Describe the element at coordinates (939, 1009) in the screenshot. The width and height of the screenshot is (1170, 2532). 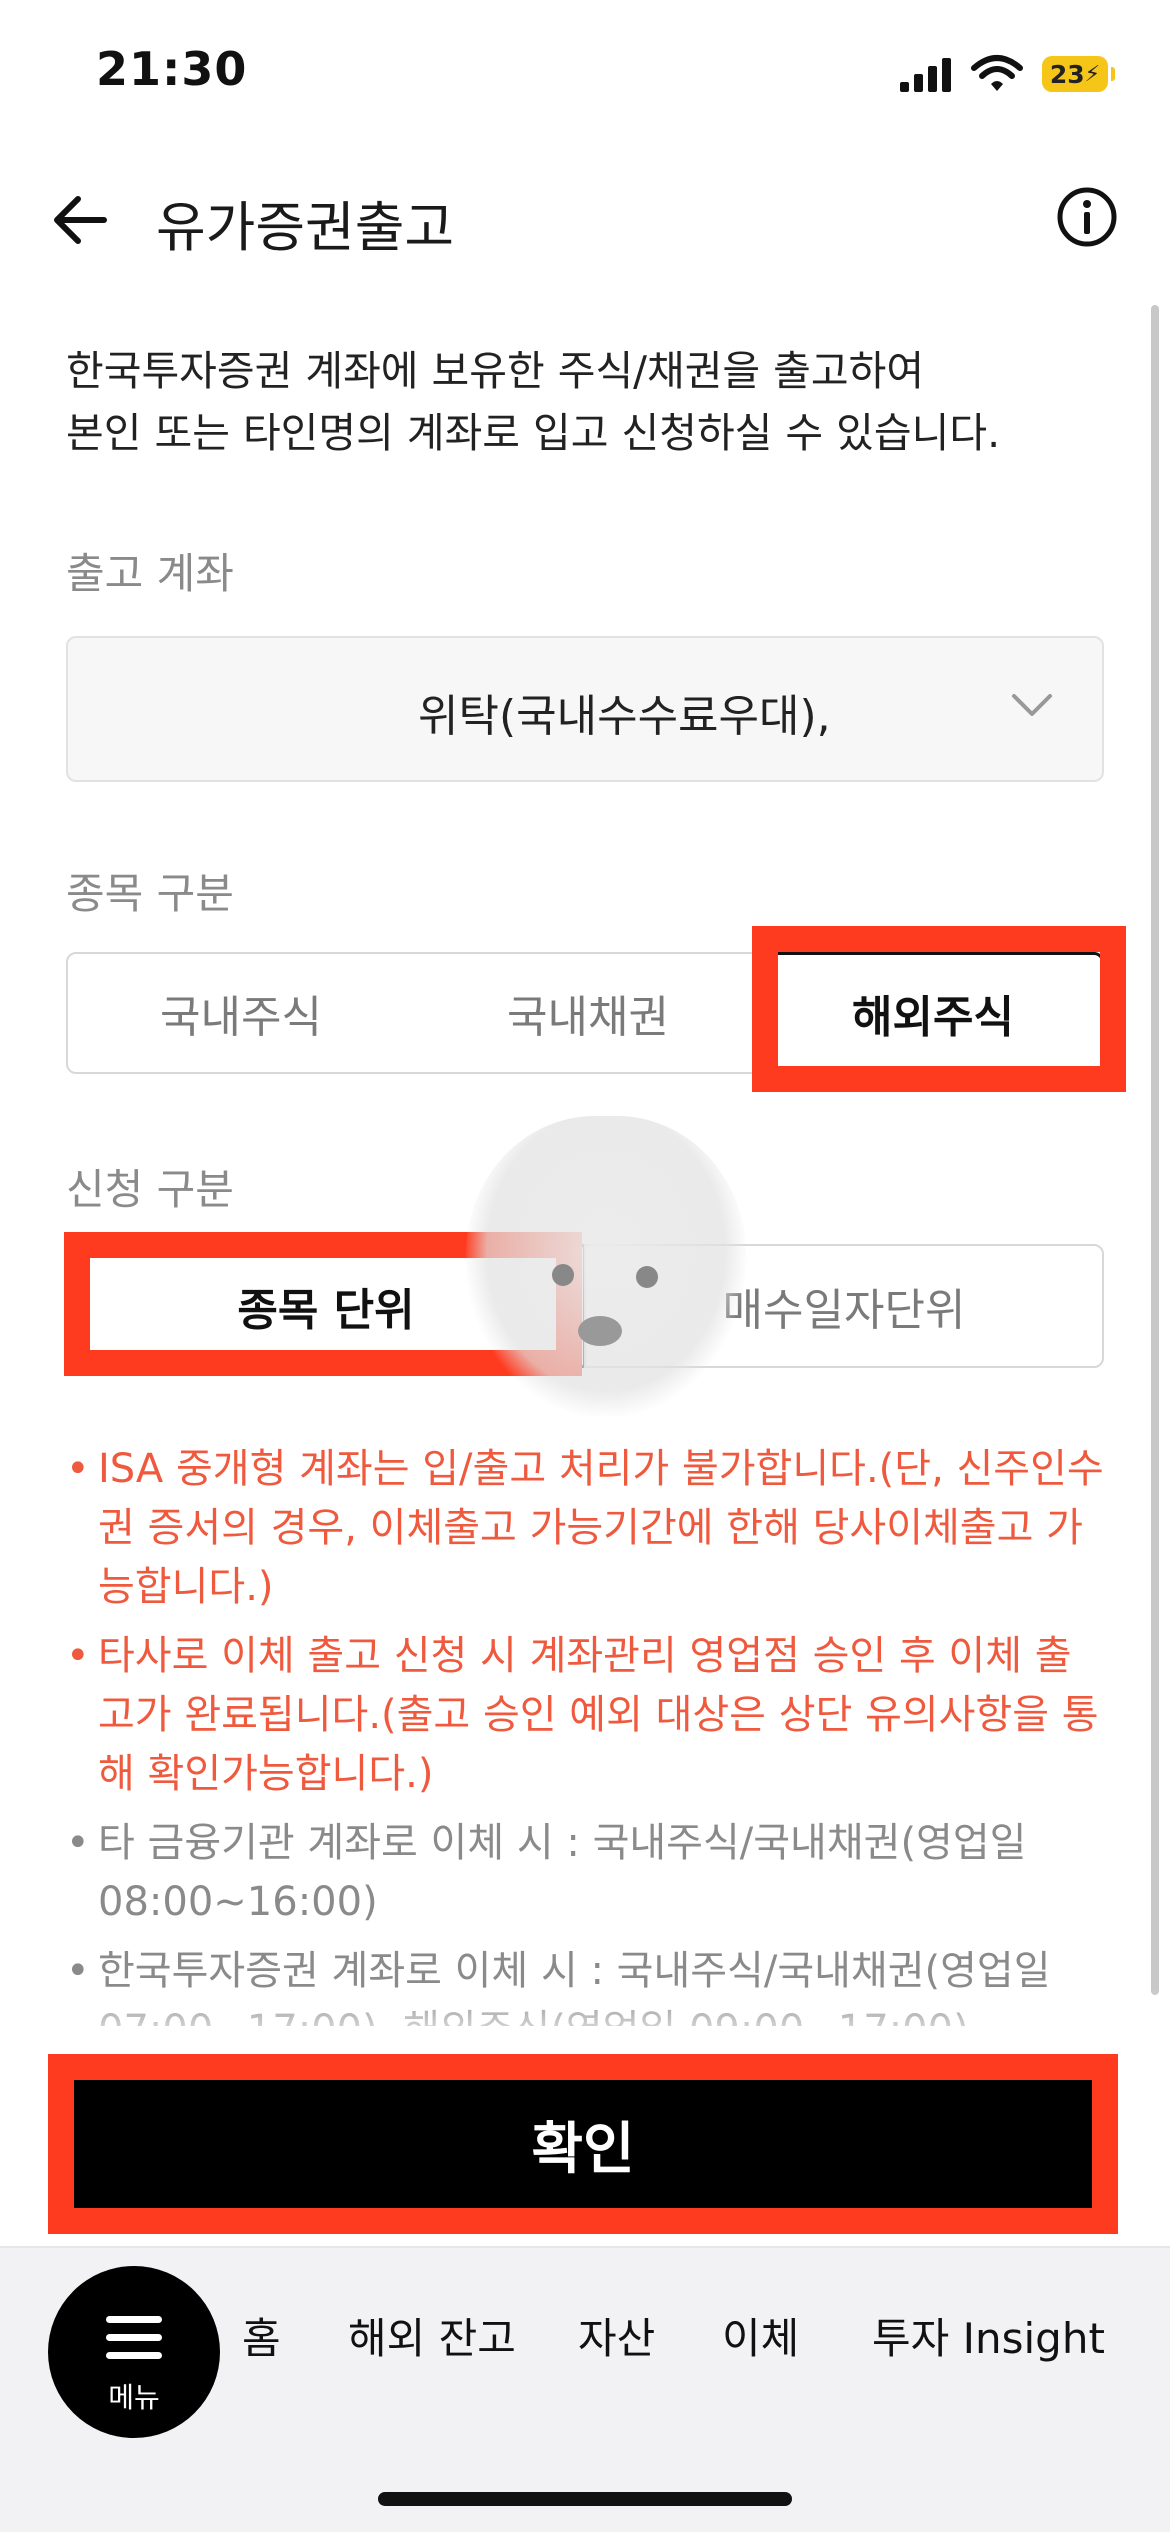
I see `highlight-overseas-stock` at that location.